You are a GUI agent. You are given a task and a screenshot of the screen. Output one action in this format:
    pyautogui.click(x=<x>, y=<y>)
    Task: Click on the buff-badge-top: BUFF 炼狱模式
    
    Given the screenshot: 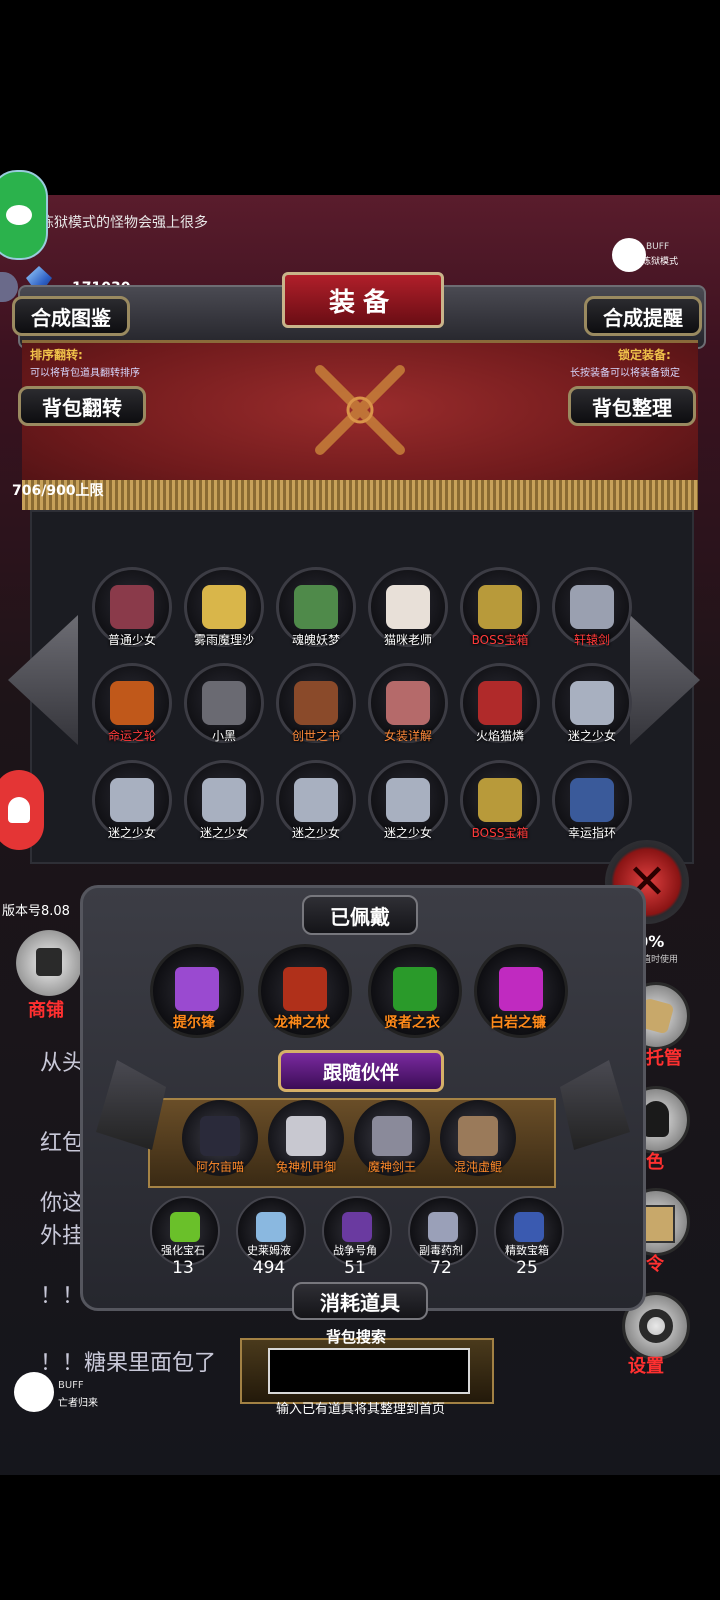 What is the action you would take?
    pyautogui.click(x=645, y=256)
    